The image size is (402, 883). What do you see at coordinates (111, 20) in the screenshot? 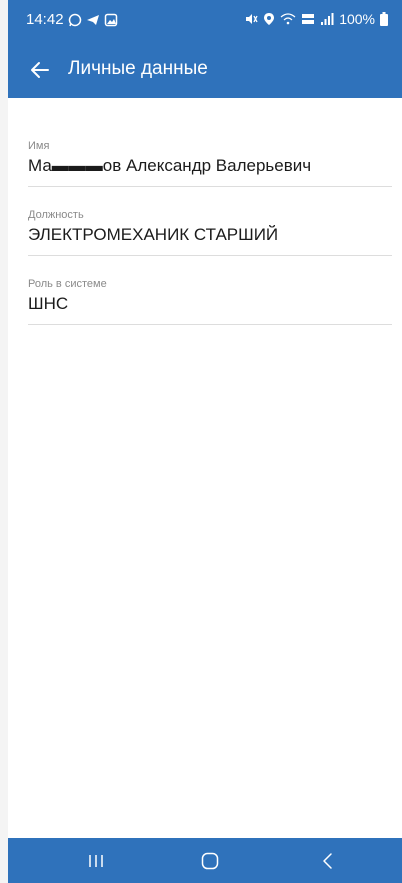
I see `gallery-icon` at bounding box center [111, 20].